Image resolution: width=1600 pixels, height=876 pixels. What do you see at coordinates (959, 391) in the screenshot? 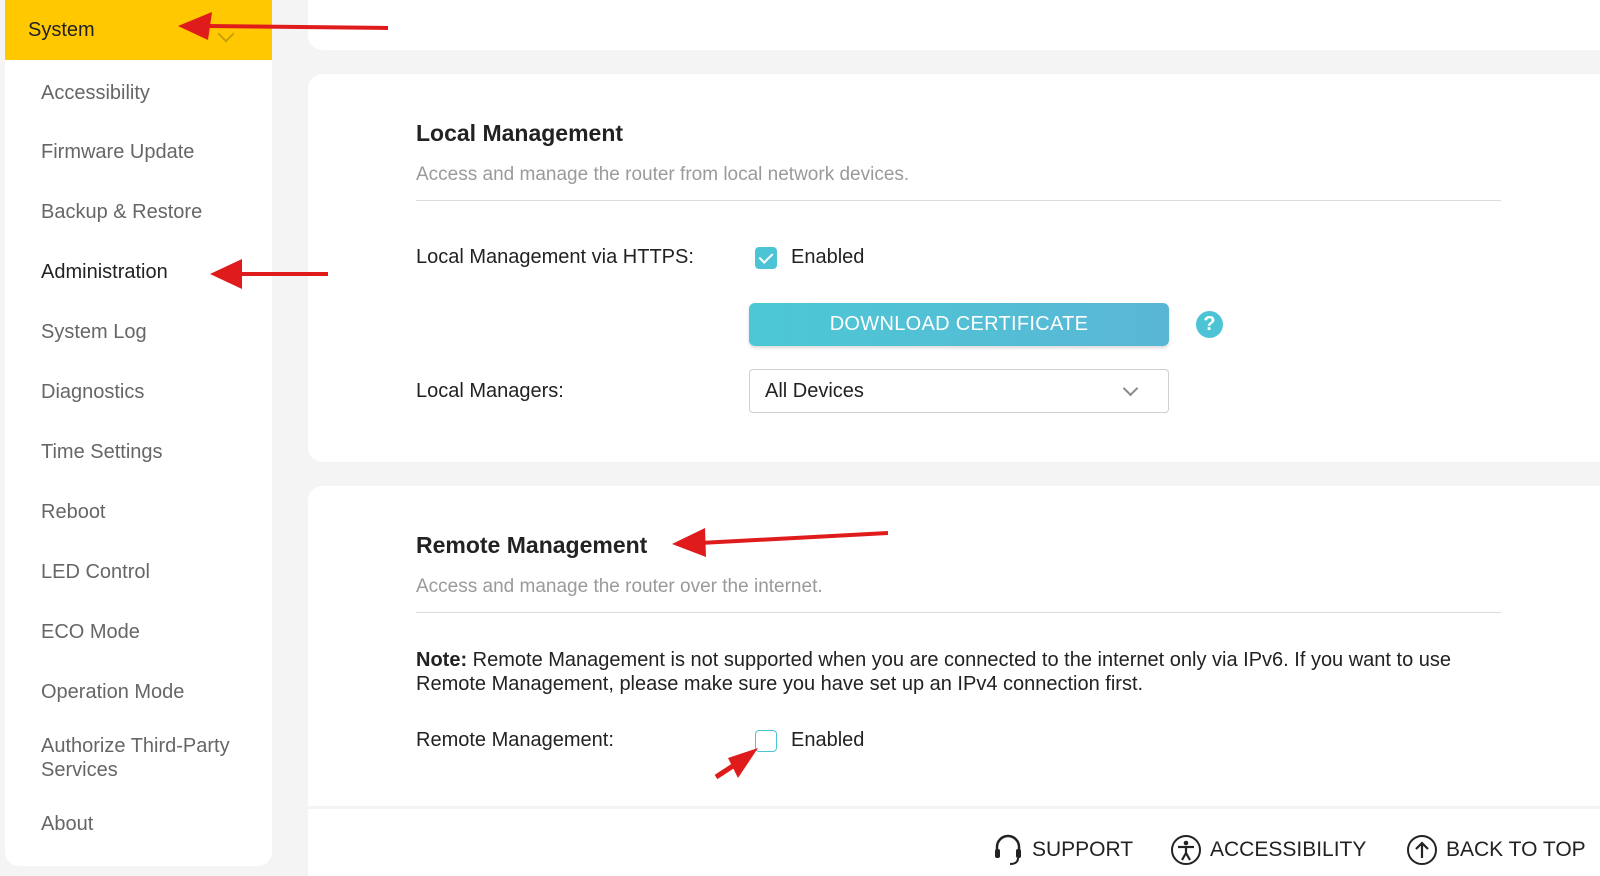
I see `local-managers-select: All Devices` at bounding box center [959, 391].